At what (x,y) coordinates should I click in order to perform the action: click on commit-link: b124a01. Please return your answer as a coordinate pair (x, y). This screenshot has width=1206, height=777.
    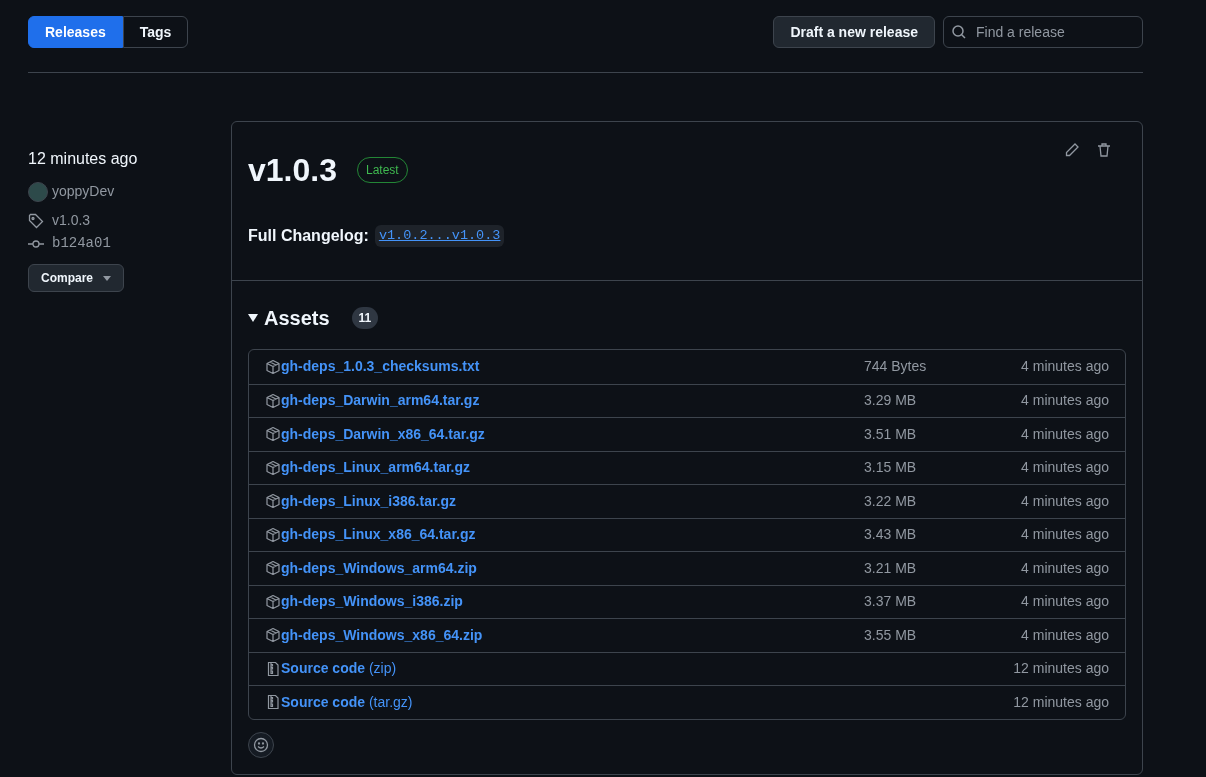
    Looking at the image, I should click on (81, 243).